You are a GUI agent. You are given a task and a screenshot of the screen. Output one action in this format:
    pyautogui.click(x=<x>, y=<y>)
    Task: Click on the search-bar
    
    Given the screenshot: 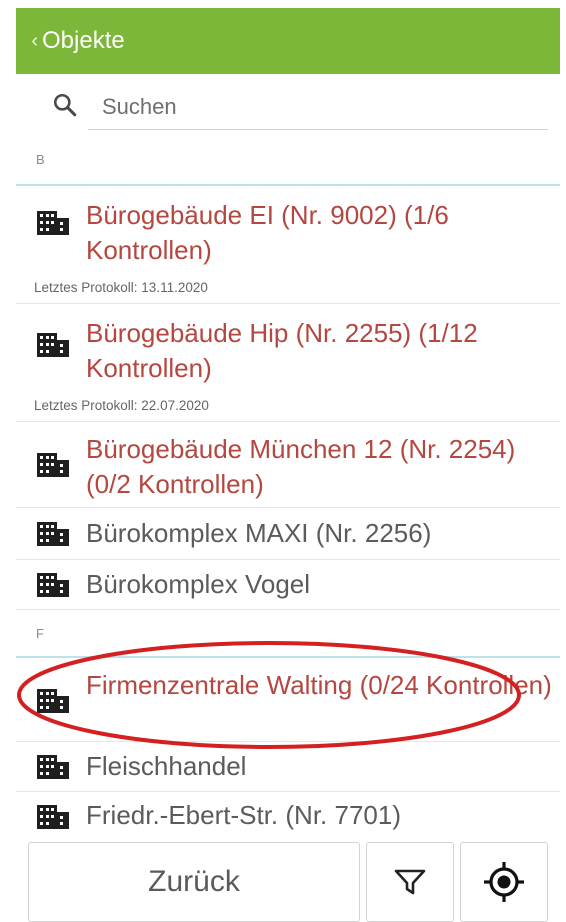 What is the action you would take?
    pyautogui.click(x=288, y=107)
    